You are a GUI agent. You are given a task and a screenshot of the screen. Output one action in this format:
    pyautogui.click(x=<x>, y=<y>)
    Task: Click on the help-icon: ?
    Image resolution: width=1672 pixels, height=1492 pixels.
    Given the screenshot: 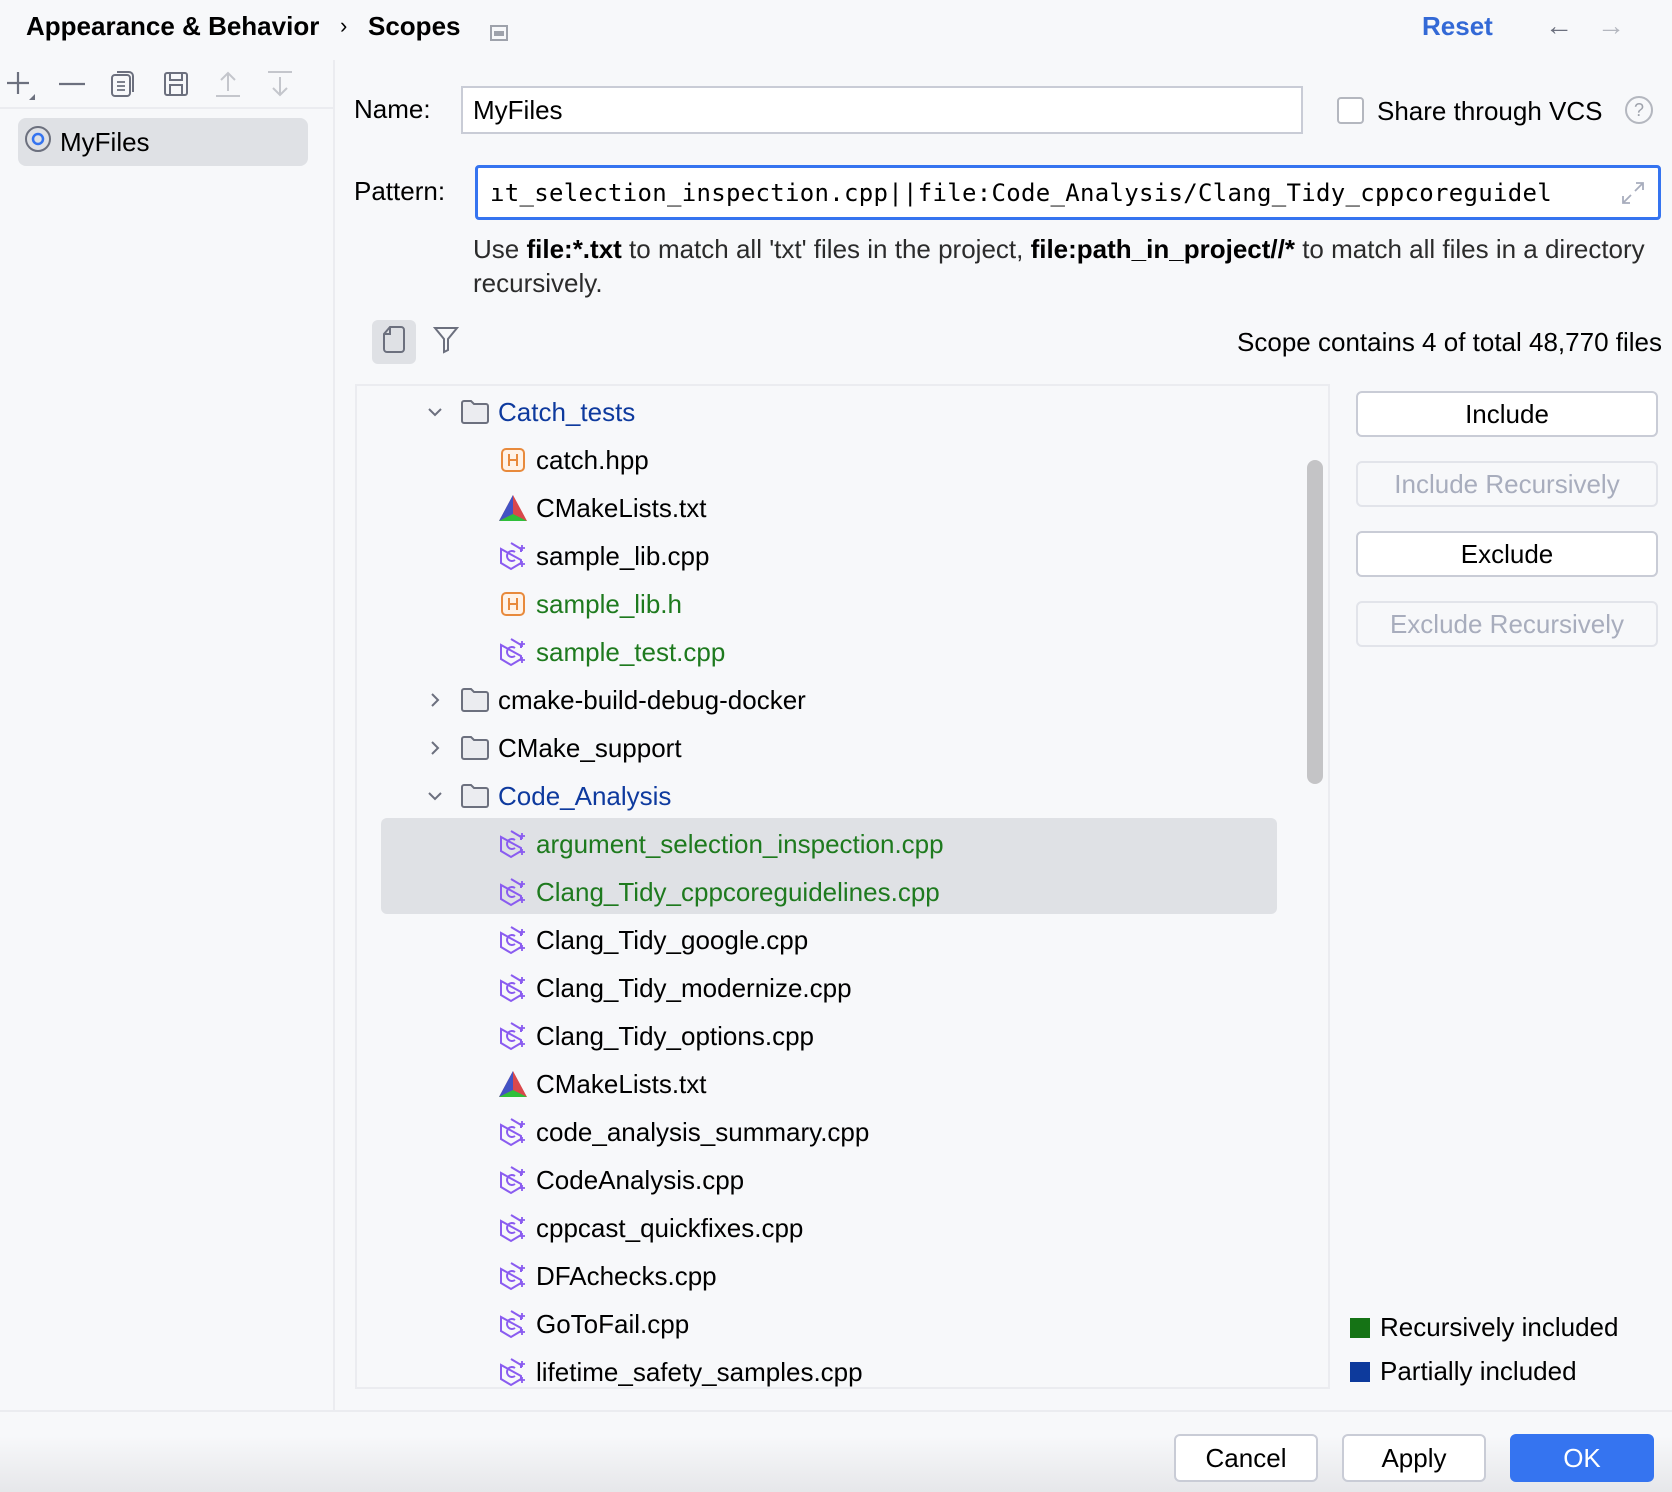 What is the action you would take?
    pyautogui.click(x=1639, y=110)
    